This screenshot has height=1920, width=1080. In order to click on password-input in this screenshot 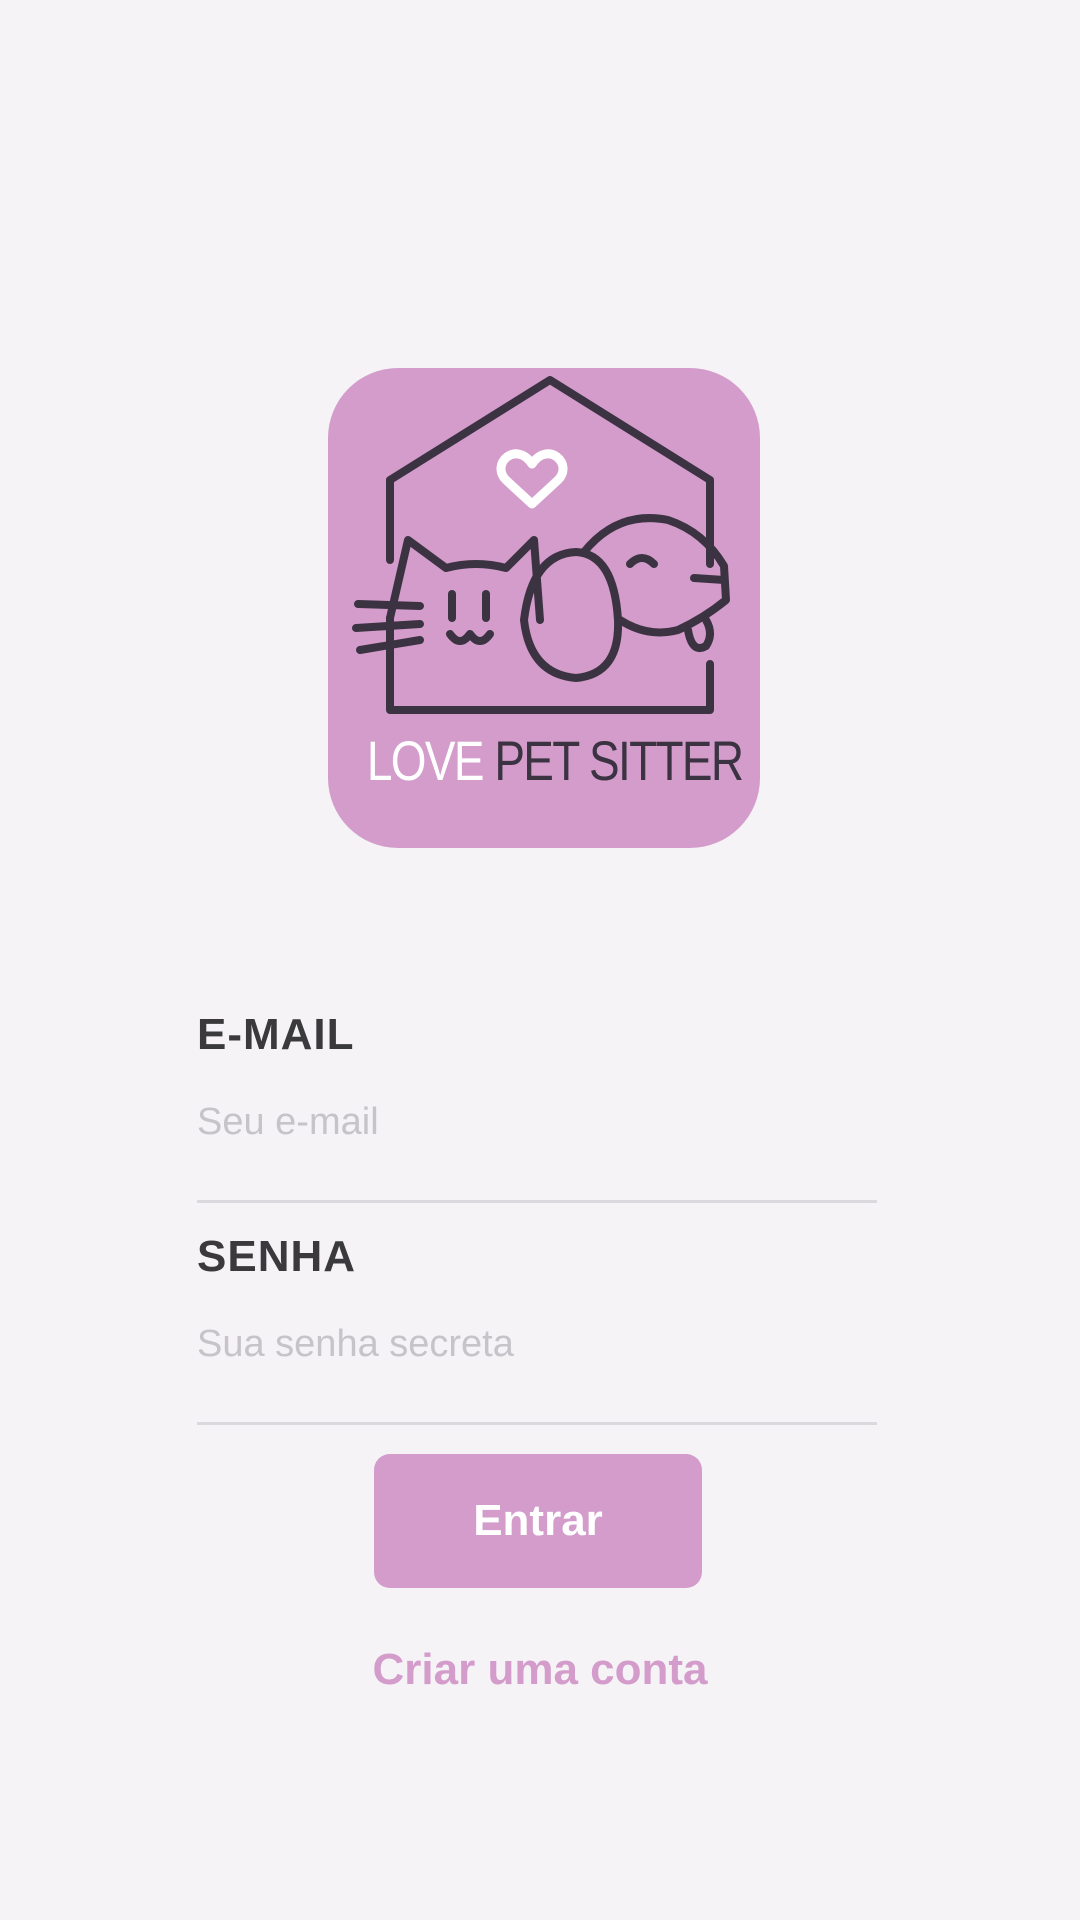, I will do `click(537, 1344)`.